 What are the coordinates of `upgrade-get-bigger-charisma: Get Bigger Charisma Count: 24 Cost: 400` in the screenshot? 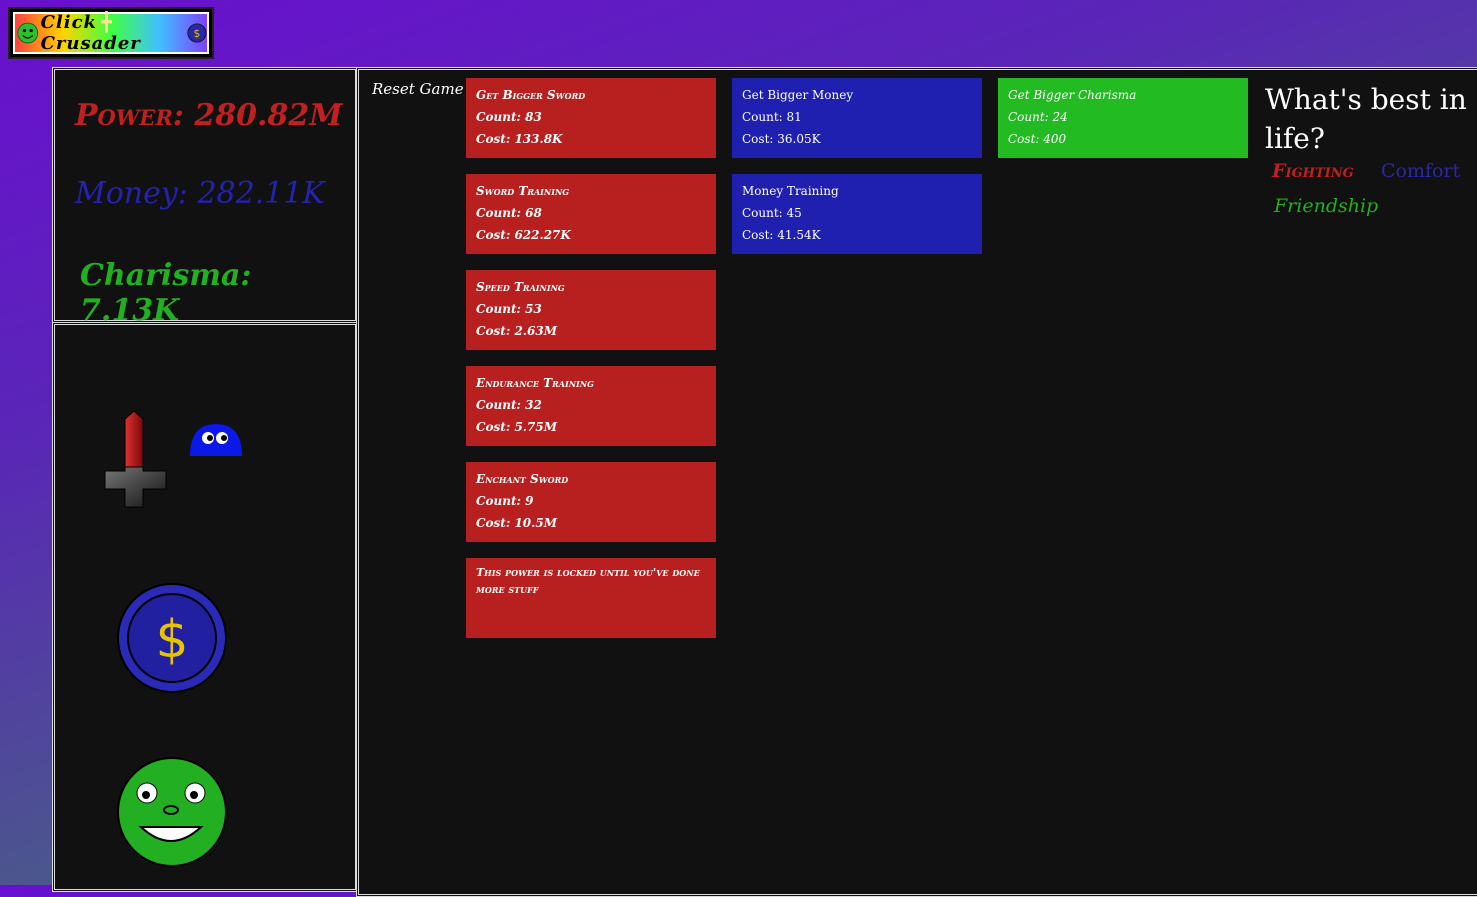 It's located at (1123, 118).